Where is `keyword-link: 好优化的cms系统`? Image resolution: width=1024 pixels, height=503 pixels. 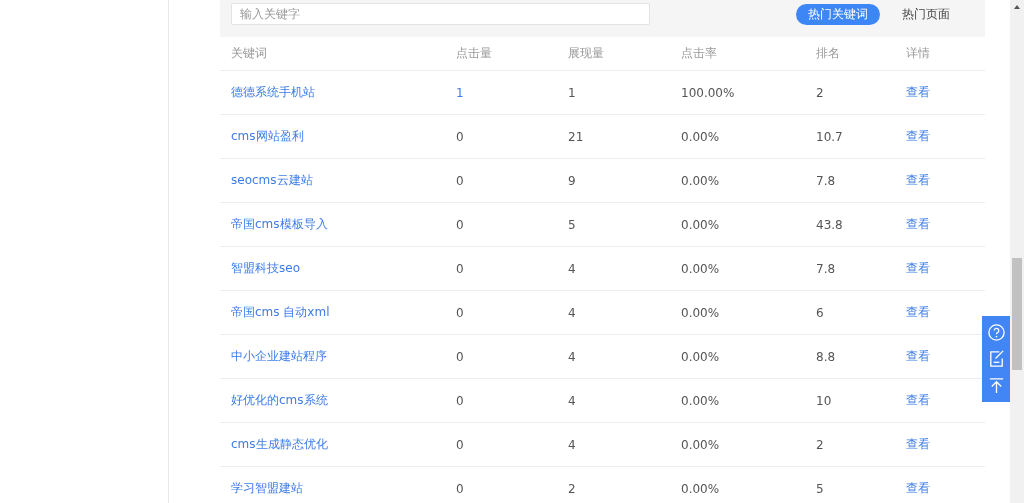 keyword-link: 好优化的cms系统 is located at coordinates (279, 400).